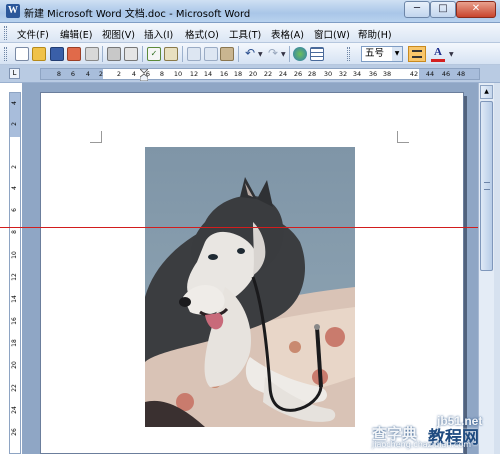 The image size is (500, 454). Describe the element at coordinates (144, 75) in the screenshot. I see `indent-marker` at that location.